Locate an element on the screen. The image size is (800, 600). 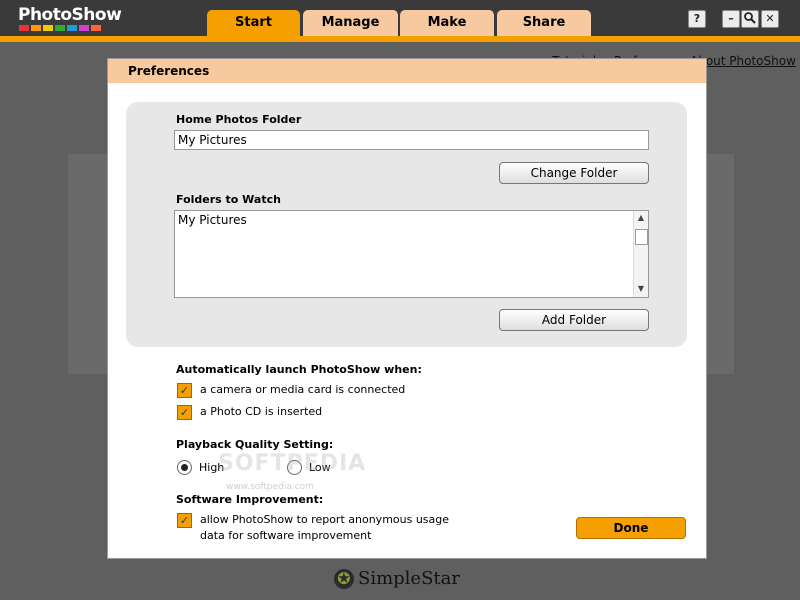
footer-brand-text: SimpleStar is located at coordinates (409, 578).